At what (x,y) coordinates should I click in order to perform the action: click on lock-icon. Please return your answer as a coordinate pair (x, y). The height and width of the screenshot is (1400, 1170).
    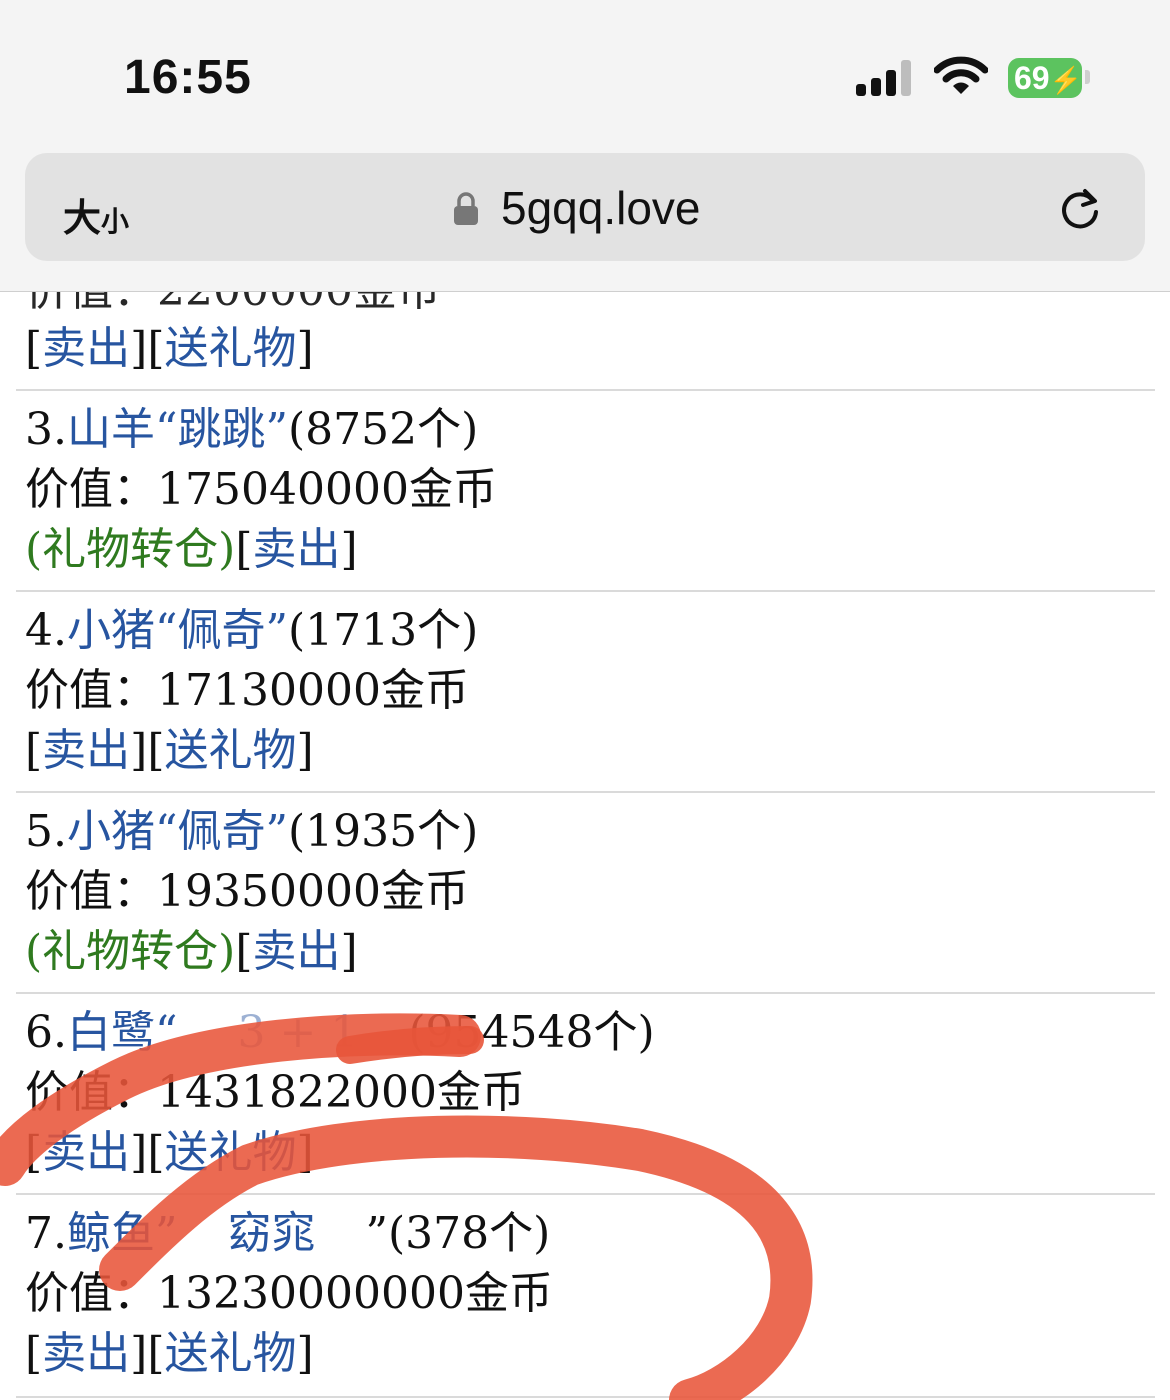
    Looking at the image, I should click on (466, 208).